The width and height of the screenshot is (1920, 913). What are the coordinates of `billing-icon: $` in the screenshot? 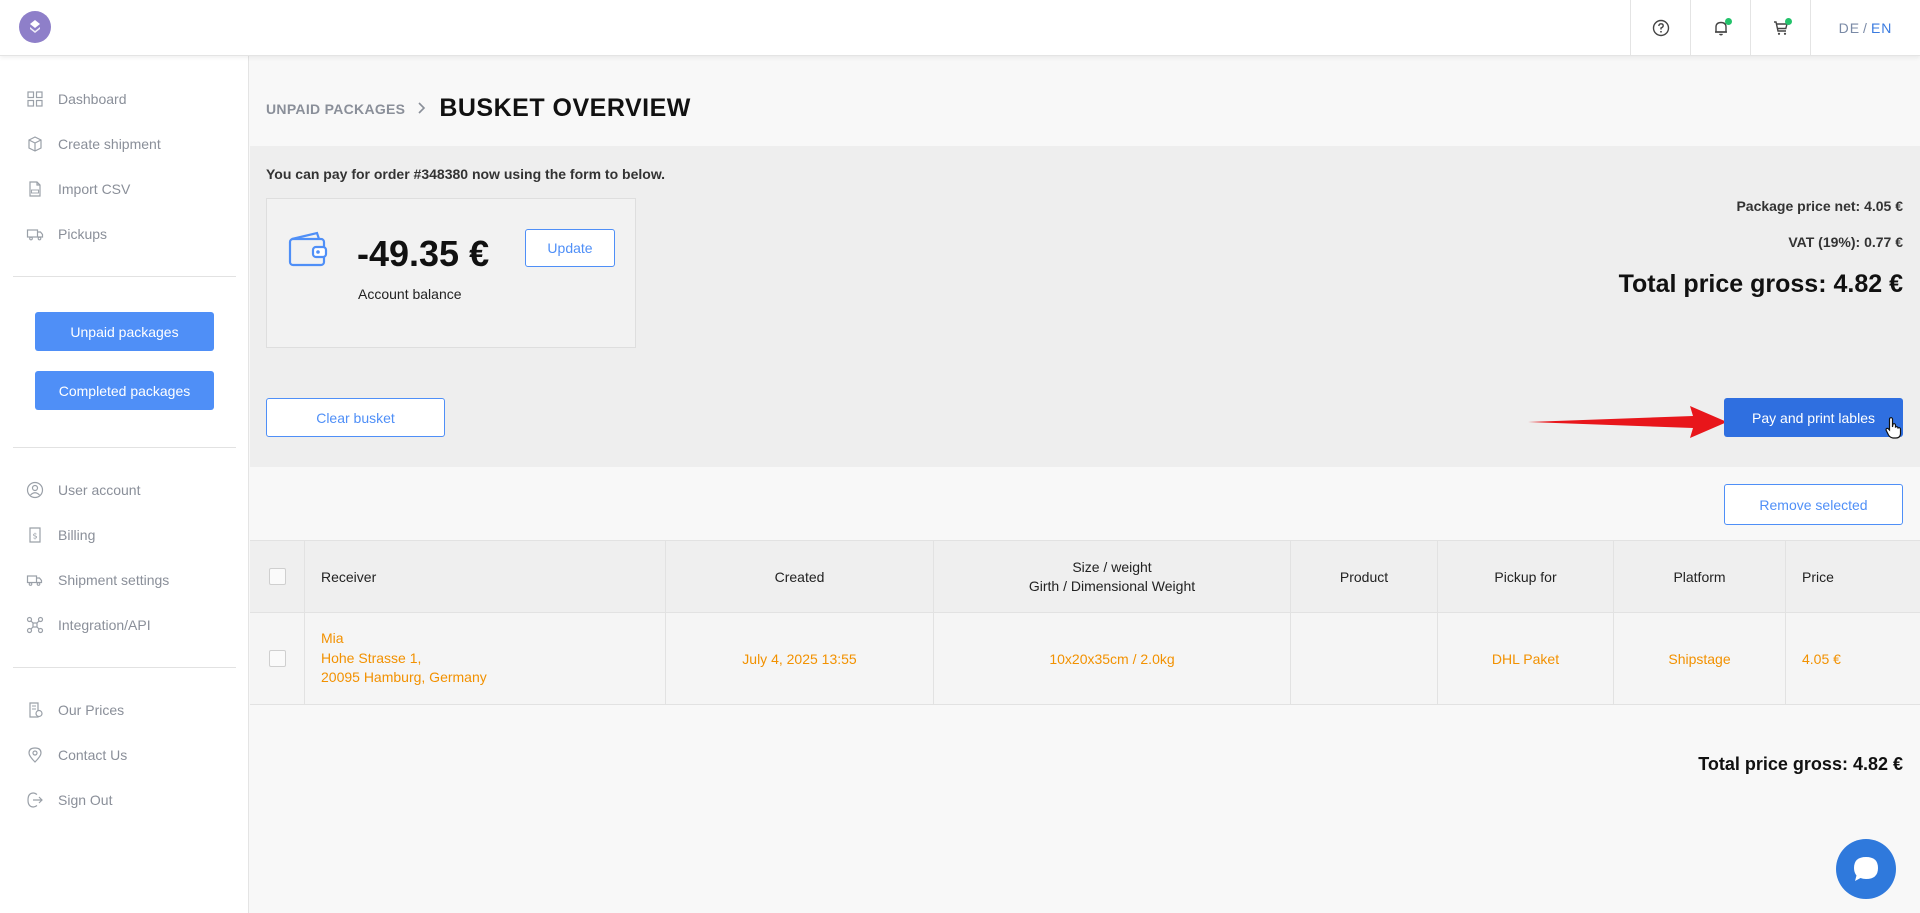 It's located at (35, 535).